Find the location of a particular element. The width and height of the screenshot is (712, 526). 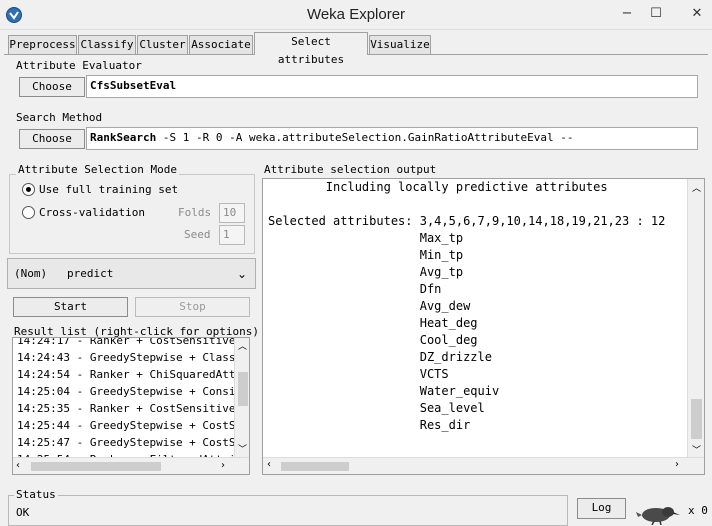

output-line: Heat_deg is located at coordinates (373, 323).